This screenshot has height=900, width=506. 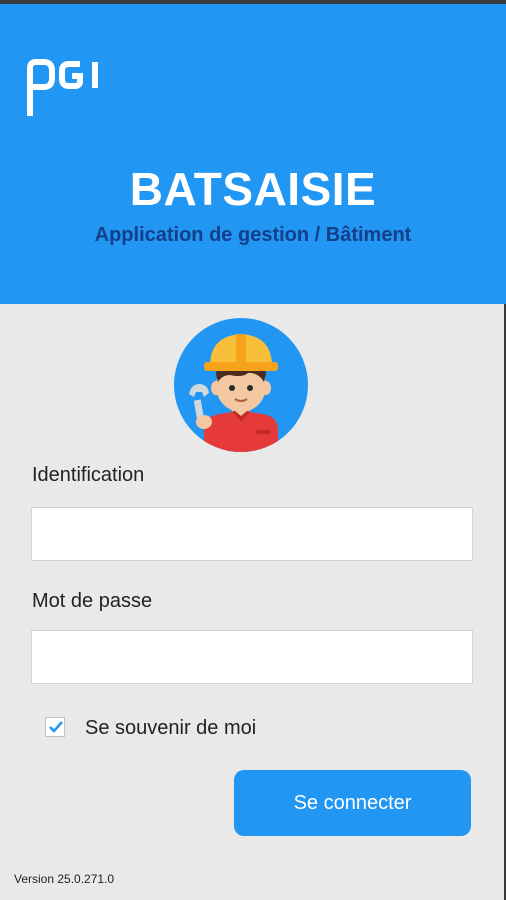 I want to click on remember-me-checkbox, so click(x=55, y=727).